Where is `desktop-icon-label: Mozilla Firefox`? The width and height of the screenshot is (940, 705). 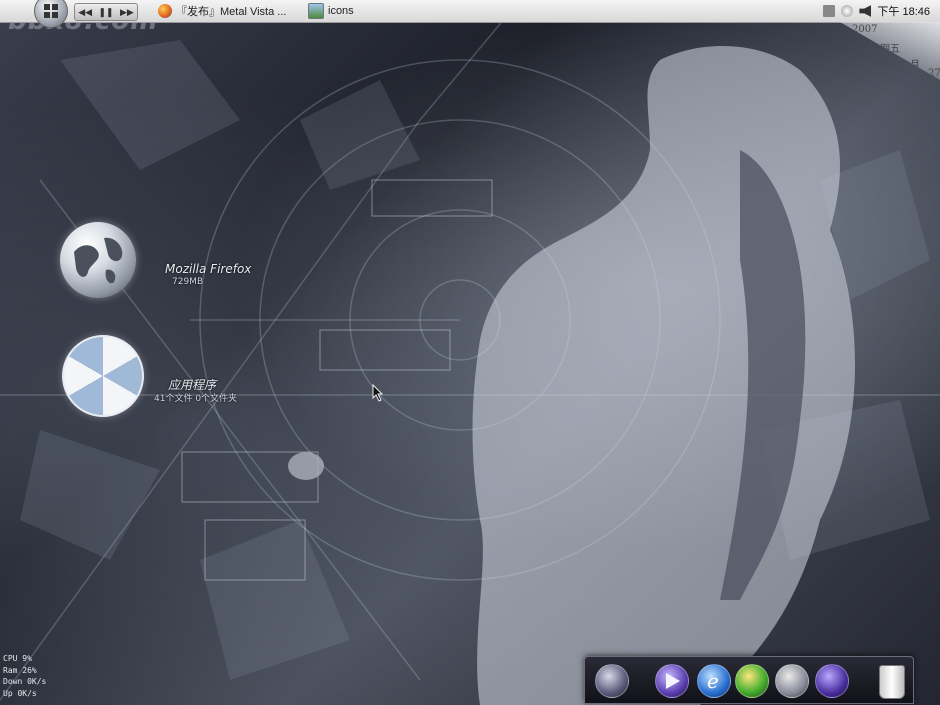 desktop-icon-label: Mozilla Firefox is located at coordinates (208, 269).